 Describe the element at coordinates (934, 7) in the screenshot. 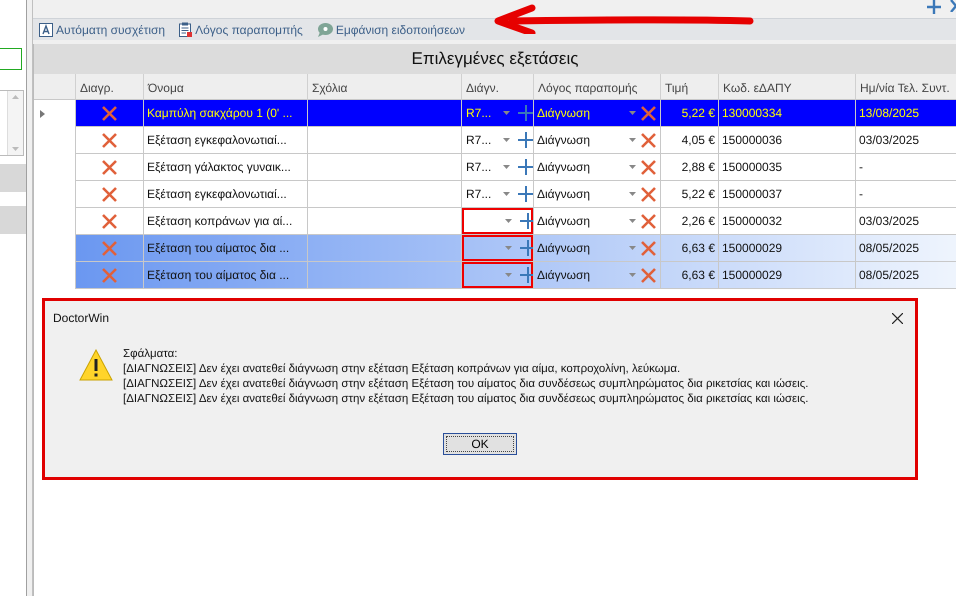

I see `plus-icon` at that location.